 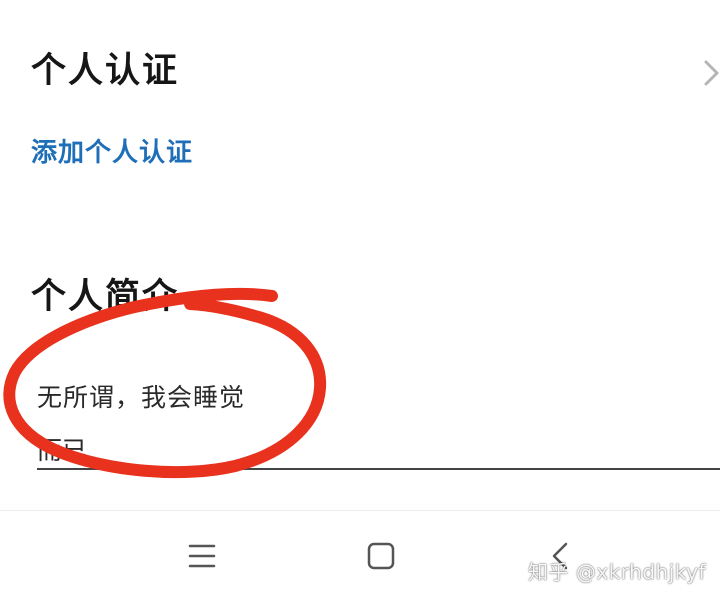 What do you see at coordinates (62, 449) in the screenshot?
I see `bio-text-line-2: 而已` at bounding box center [62, 449].